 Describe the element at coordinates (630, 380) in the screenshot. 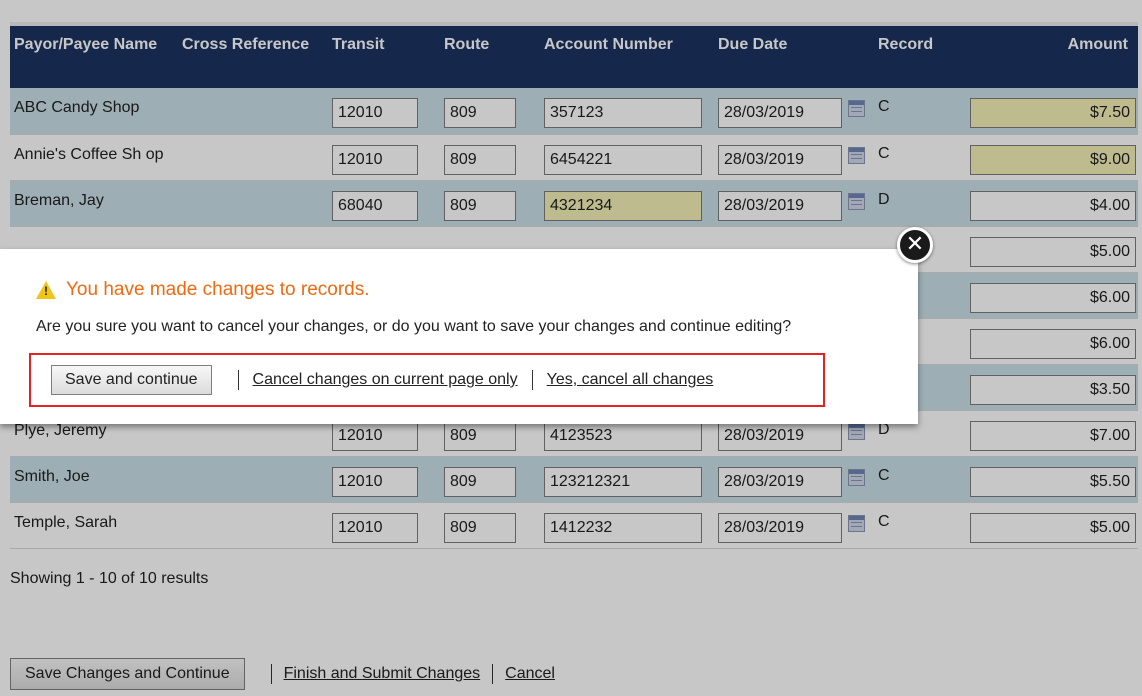

I see `cancel-all-changes-link: Yes, cancel all changes` at that location.